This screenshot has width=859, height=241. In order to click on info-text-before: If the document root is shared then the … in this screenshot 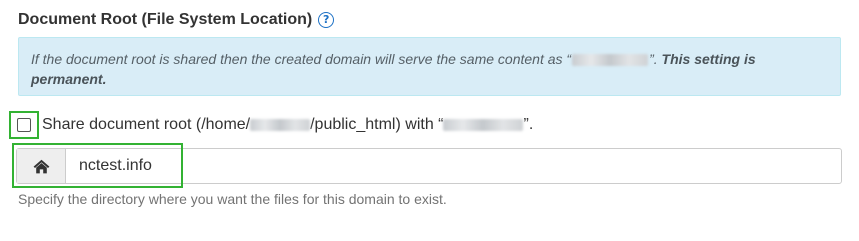, I will do `click(301, 59)`.